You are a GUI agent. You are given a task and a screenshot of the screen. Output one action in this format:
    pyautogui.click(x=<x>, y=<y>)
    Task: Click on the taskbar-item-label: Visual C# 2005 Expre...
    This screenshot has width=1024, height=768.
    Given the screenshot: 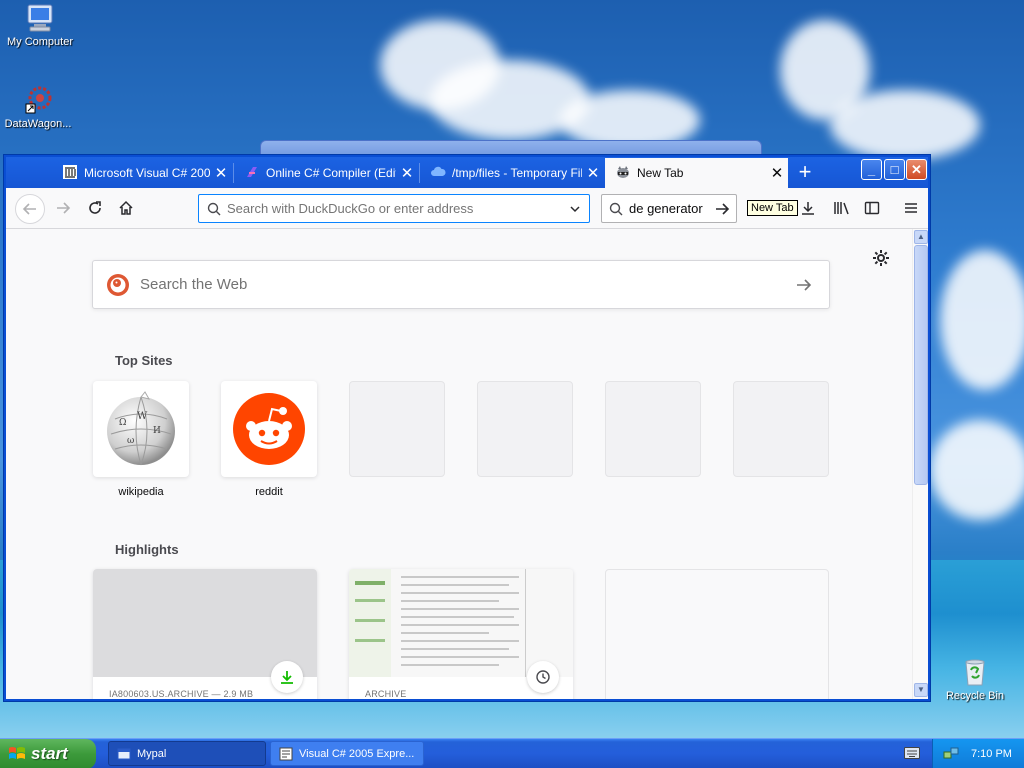 What is the action you would take?
    pyautogui.click(x=357, y=753)
    